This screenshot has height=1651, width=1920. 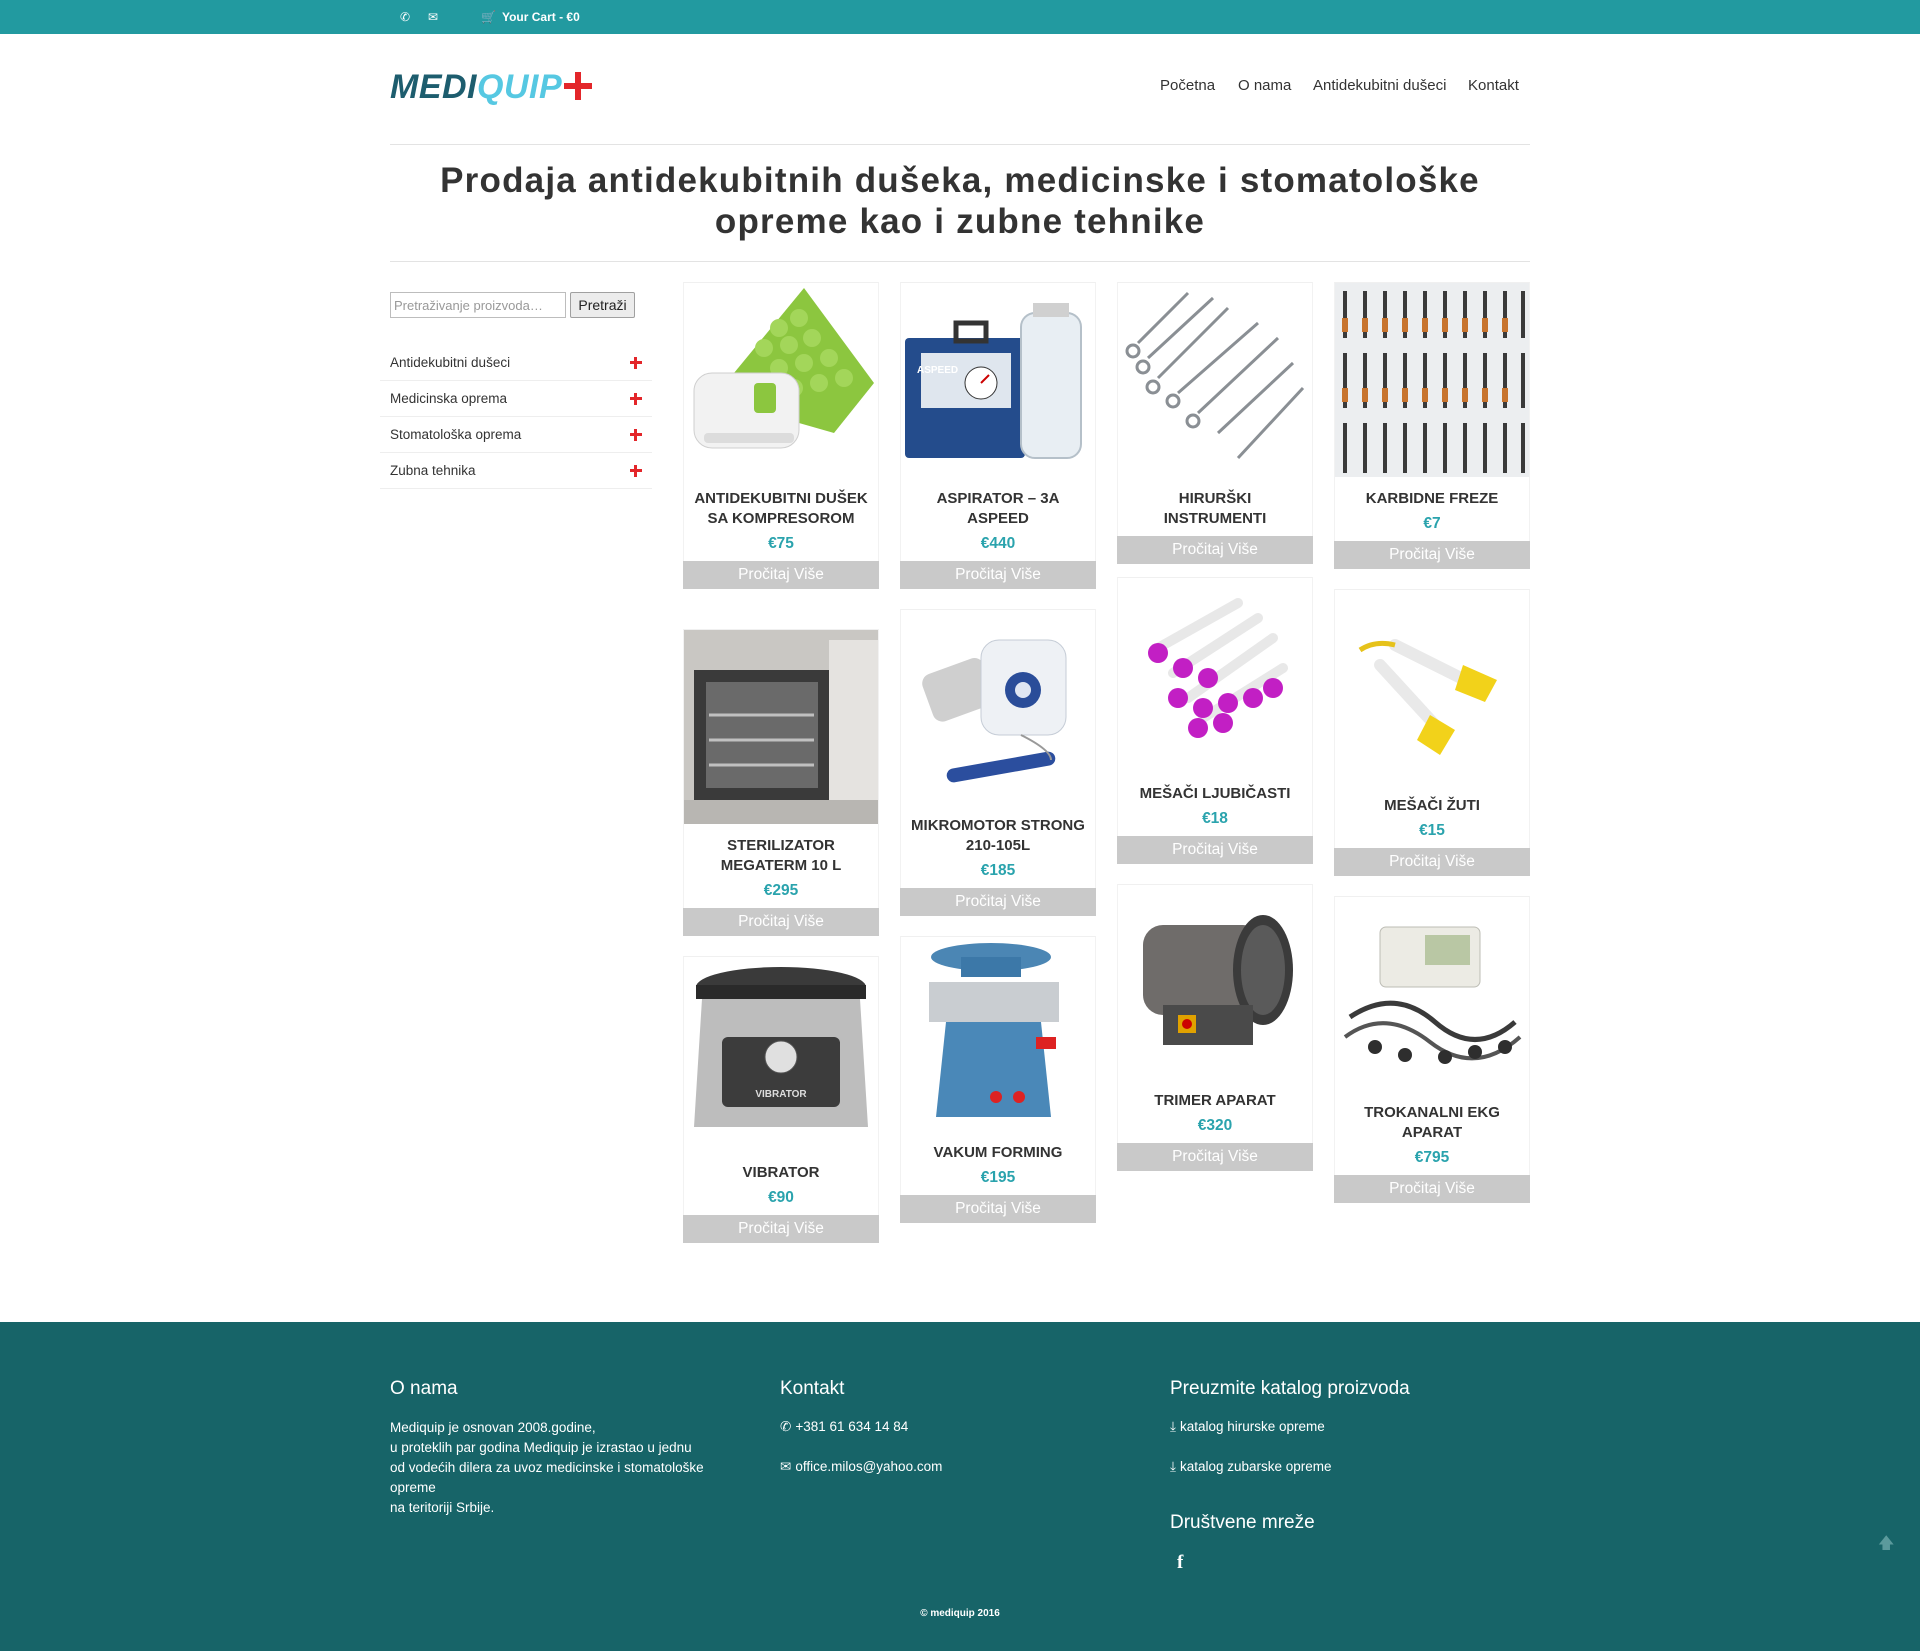 I want to click on product-title: TROKANALNI EKG APARAT, so click(x=1432, y=1117).